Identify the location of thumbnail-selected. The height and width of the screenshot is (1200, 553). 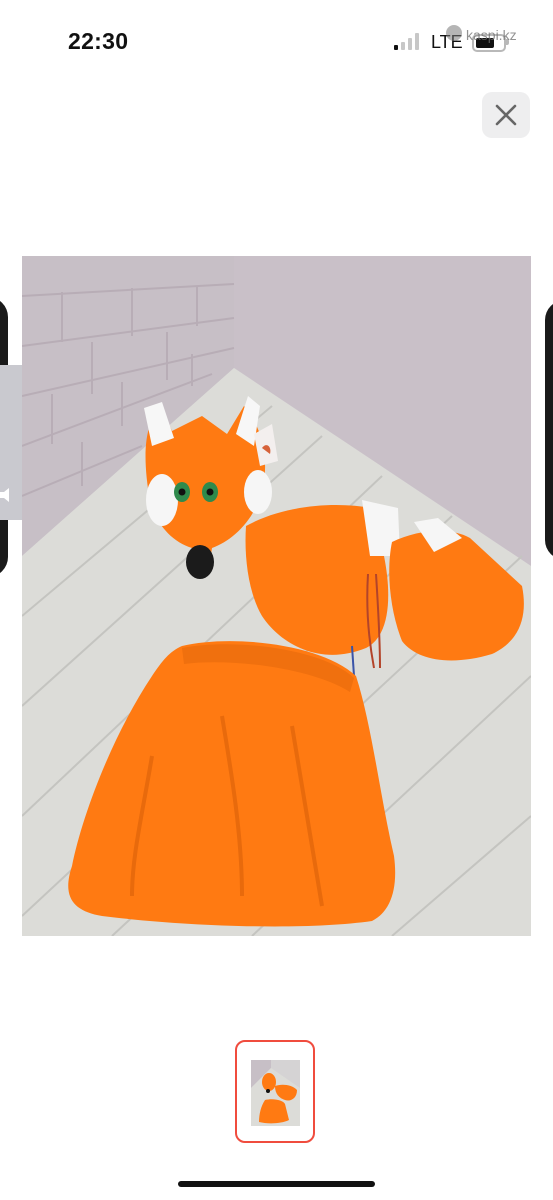
(275, 1091).